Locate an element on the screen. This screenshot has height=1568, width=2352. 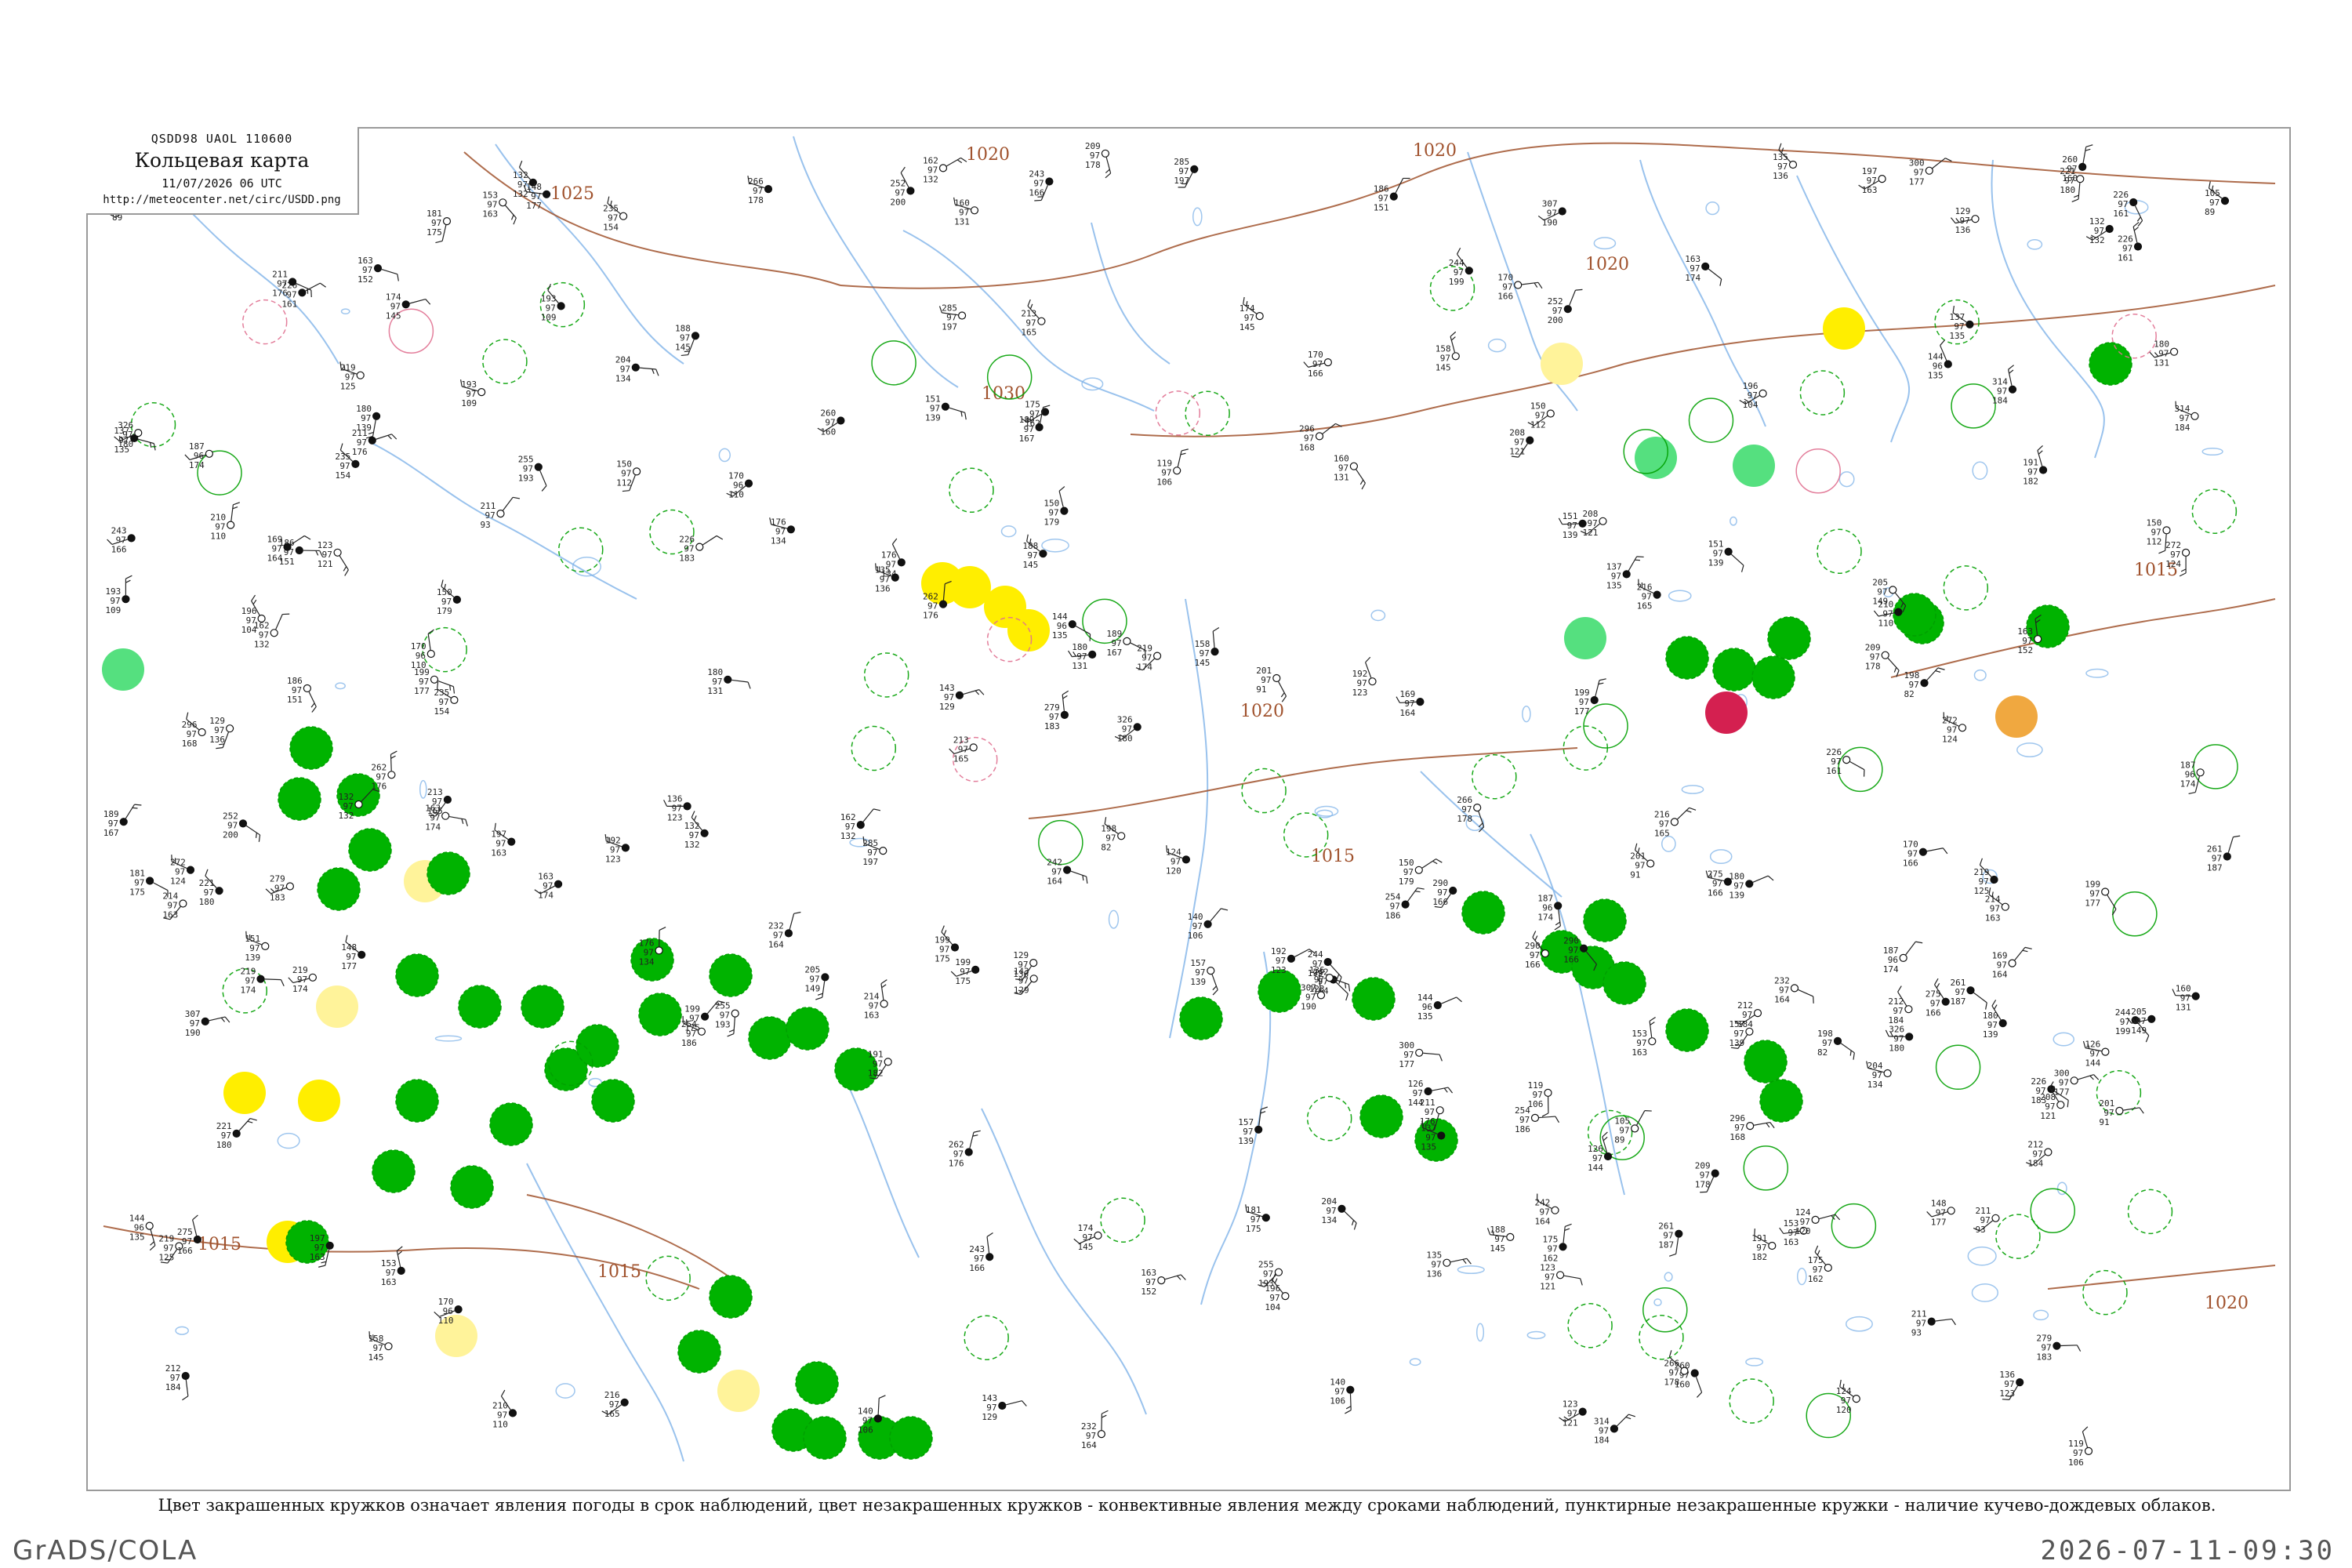
river-line is located at coordinates (1853, 309).